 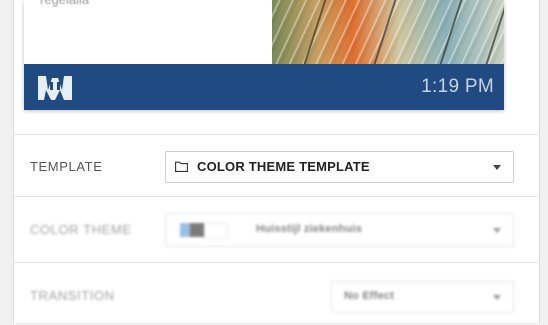 I want to click on color-swatch-black, so click(x=197, y=230).